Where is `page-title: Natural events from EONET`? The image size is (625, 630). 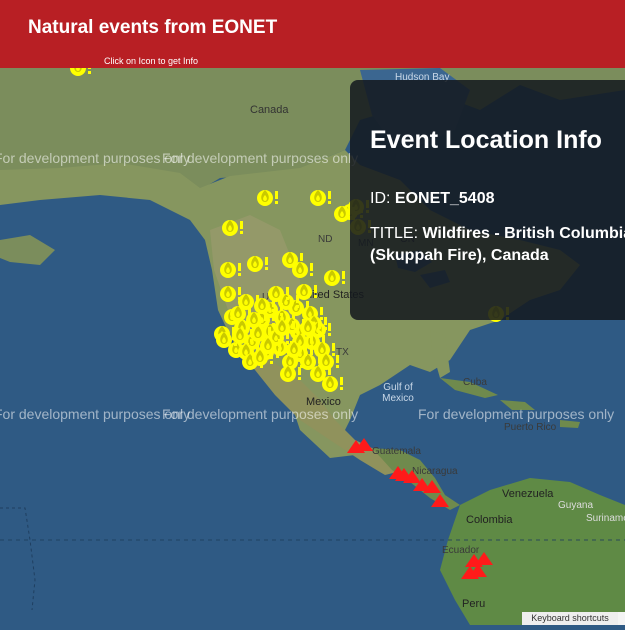 page-title: Natural events from EONET is located at coordinates (153, 27).